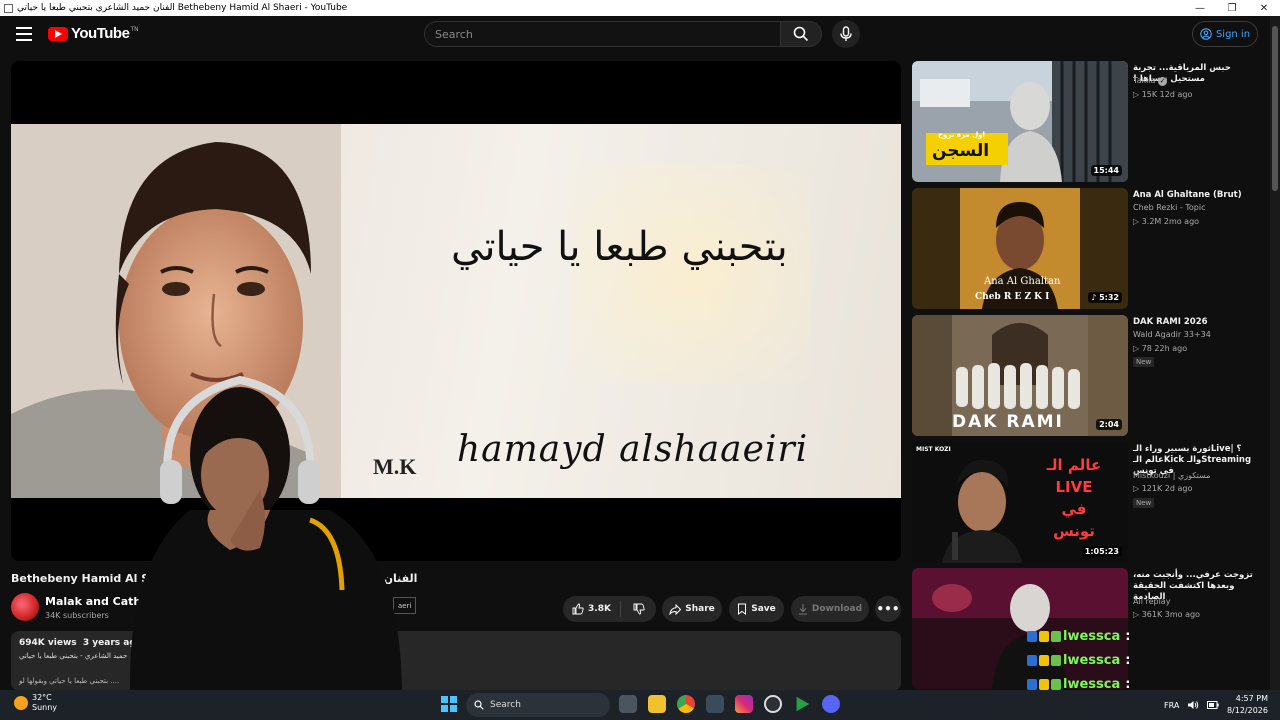  I want to click on taskbar-clock: 4:57 PM 8/12/2026, so click(1245, 705).